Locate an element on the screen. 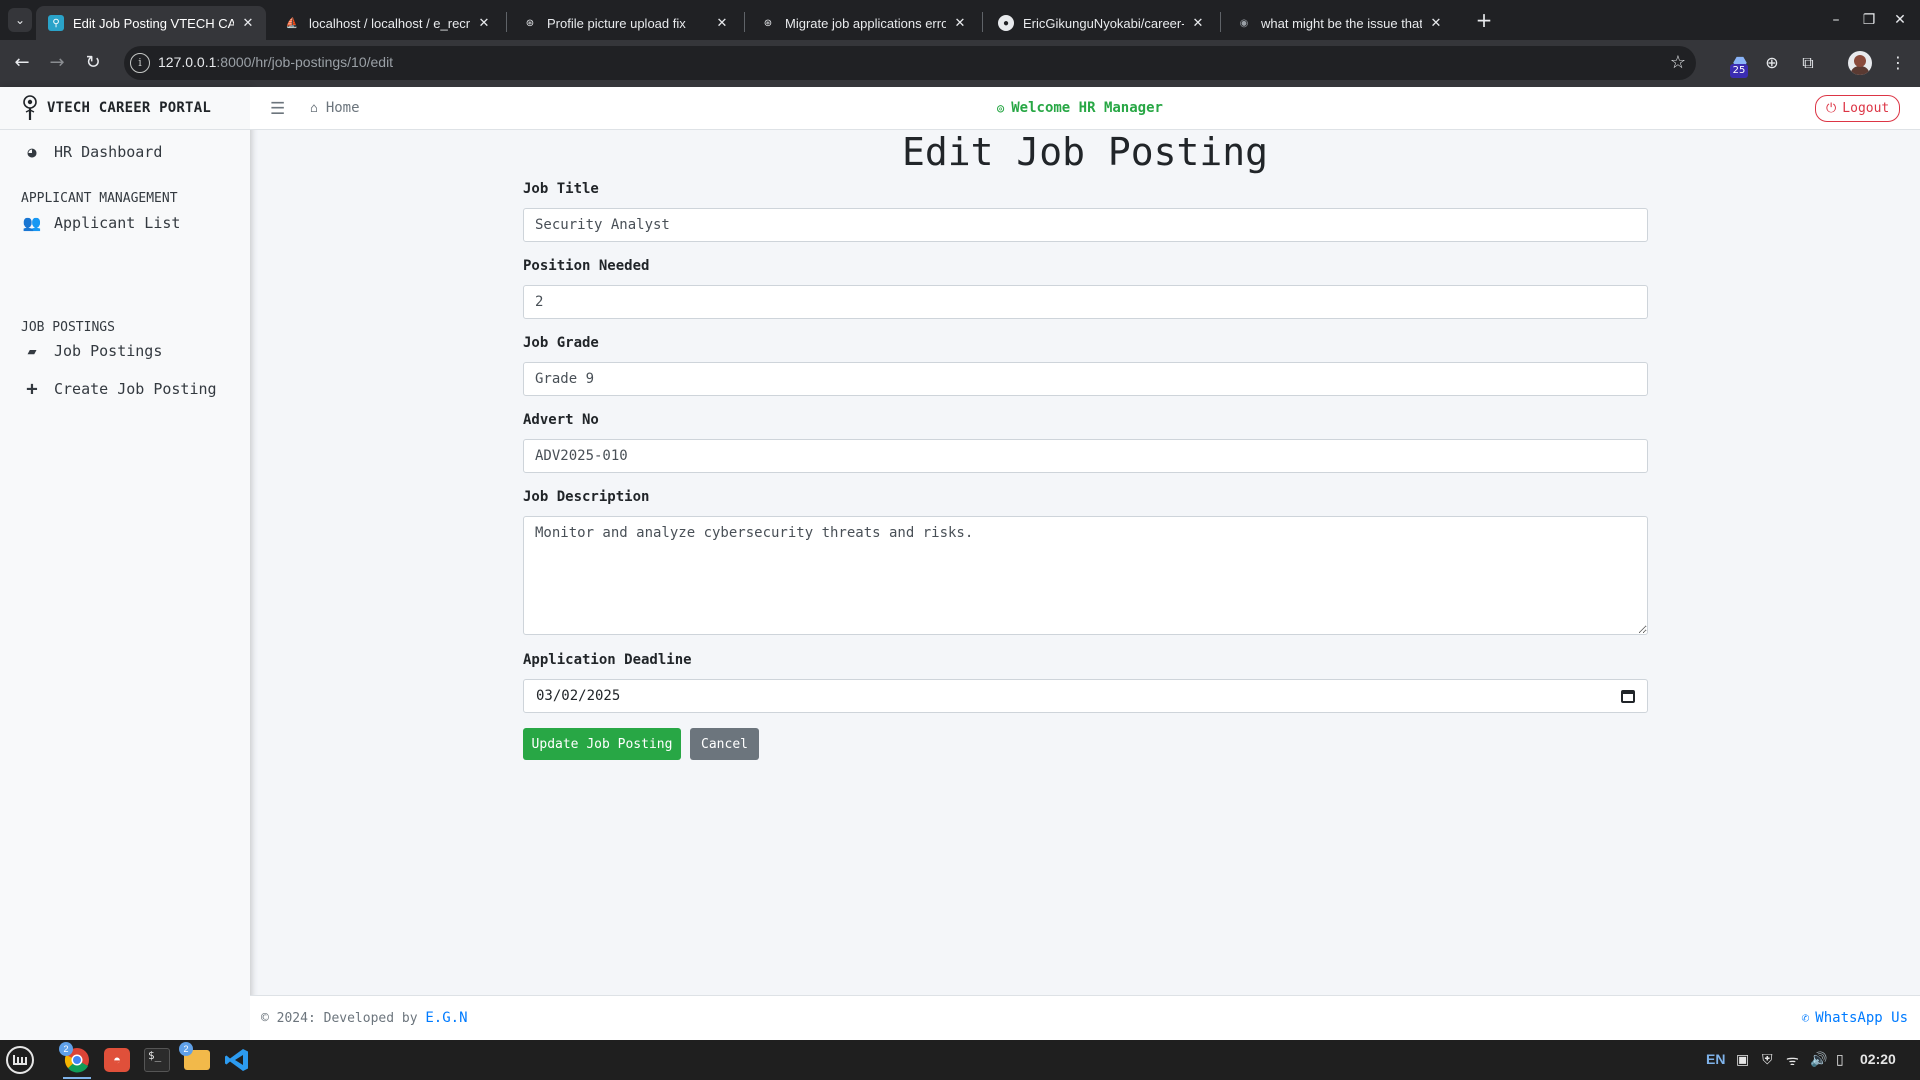  sidebar-item-create-job-posting: + Create Job Posting is located at coordinates (119, 389).